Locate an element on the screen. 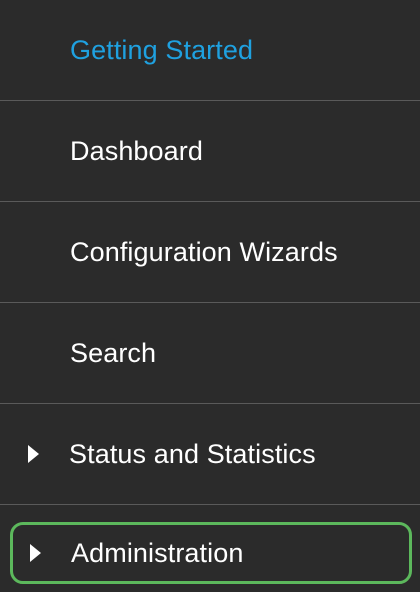  sidebar-item-label: Search is located at coordinates (113, 352).